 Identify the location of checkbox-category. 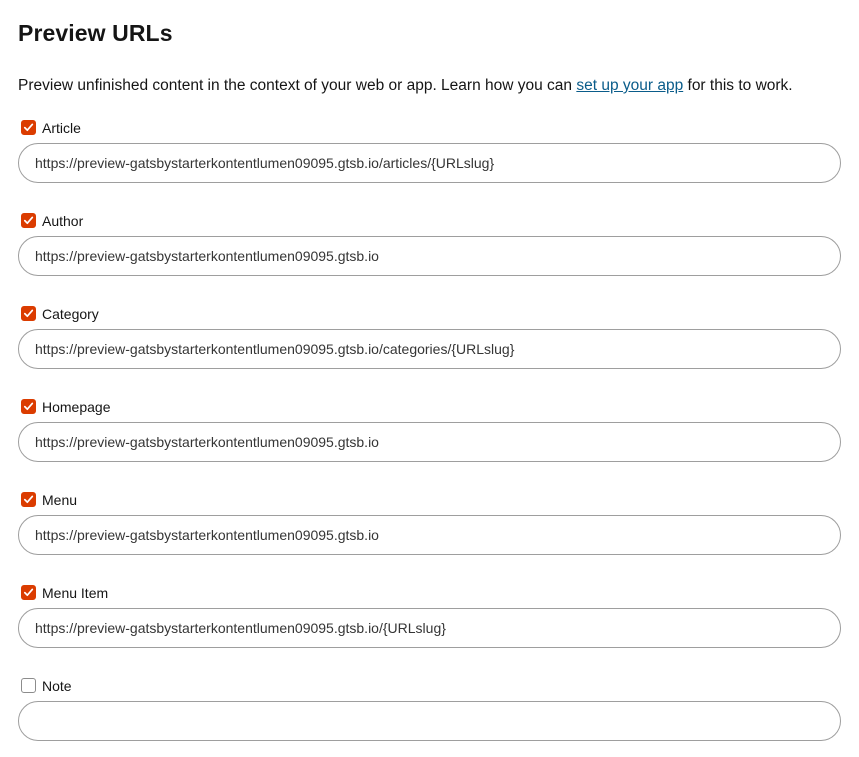
(28, 313).